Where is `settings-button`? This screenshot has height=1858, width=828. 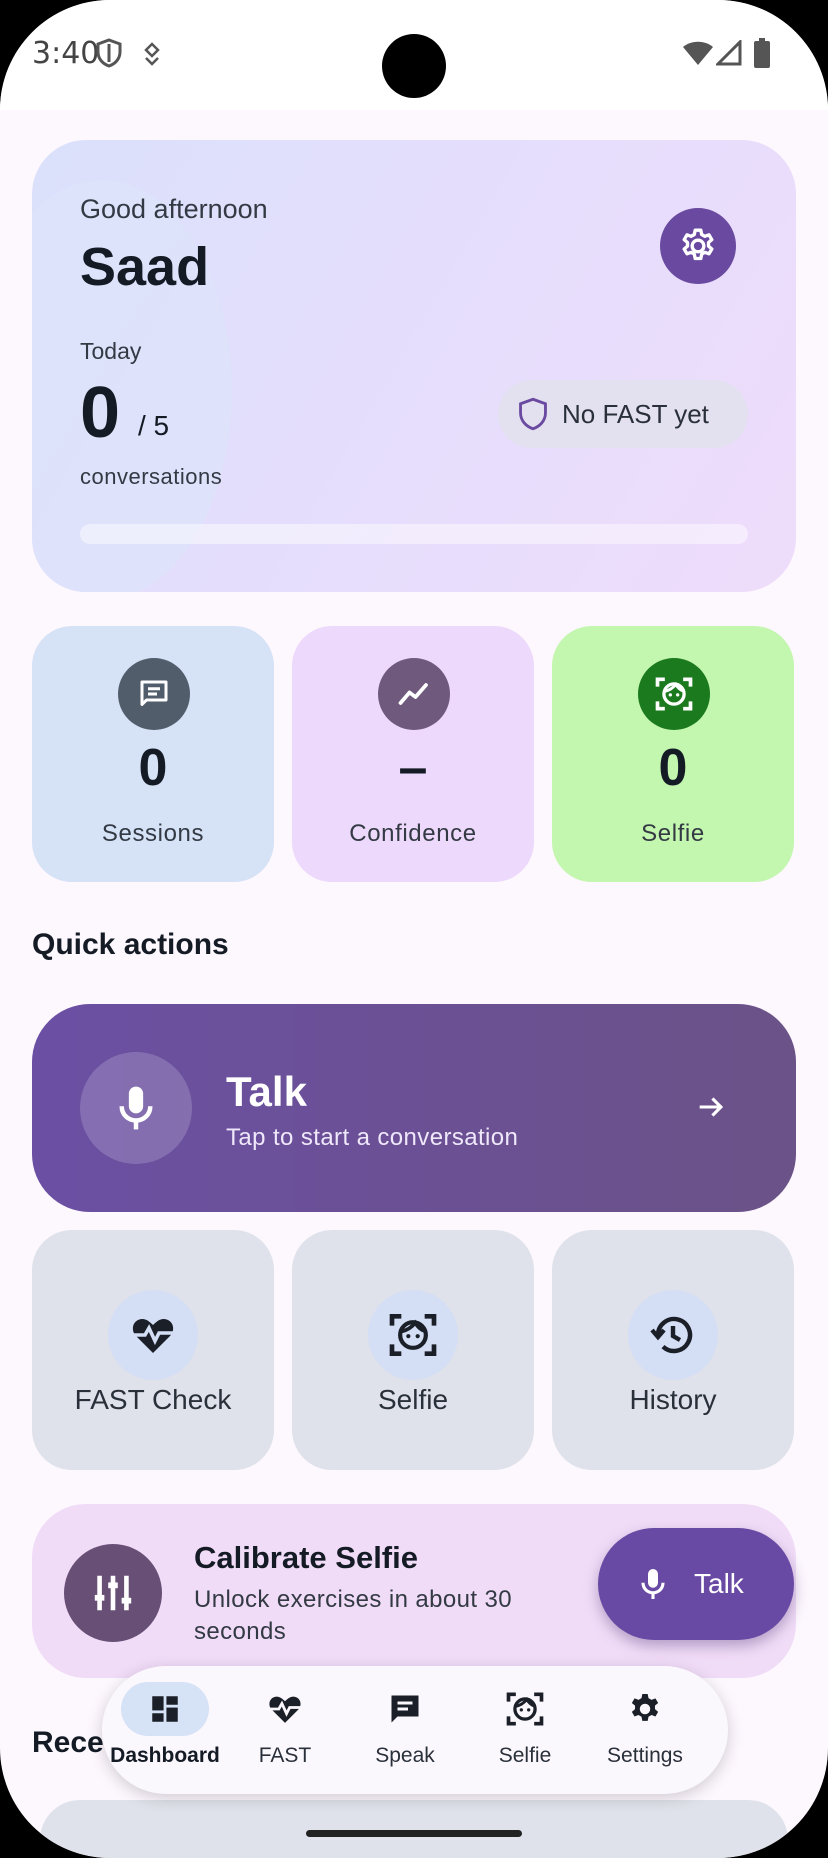
settings-button is located at coordinates (698, 246).